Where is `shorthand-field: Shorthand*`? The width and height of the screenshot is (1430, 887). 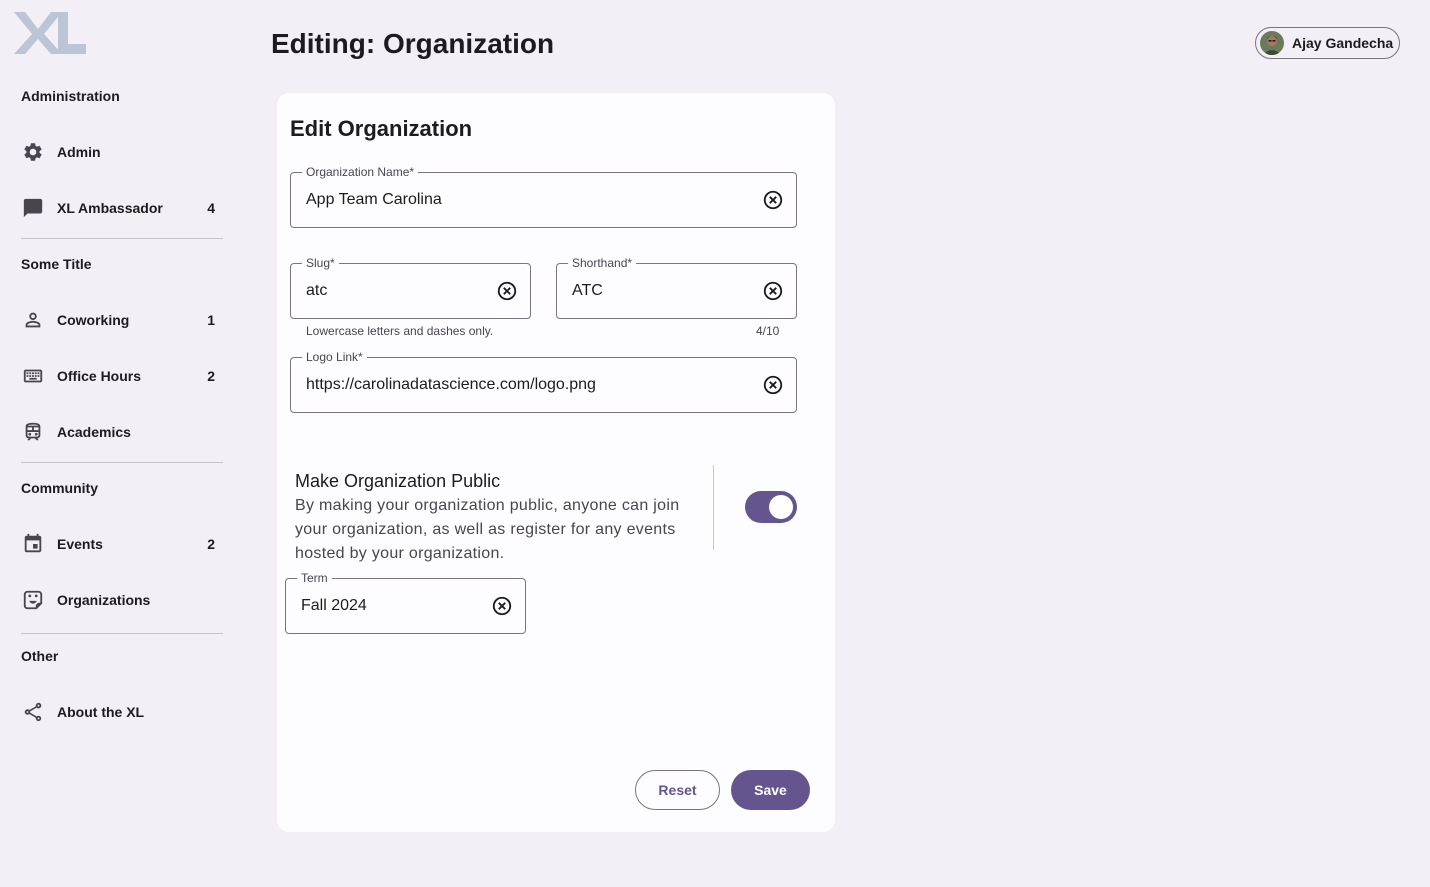 shorthand-field: Shorthand* is located at coordinates (676, 287).